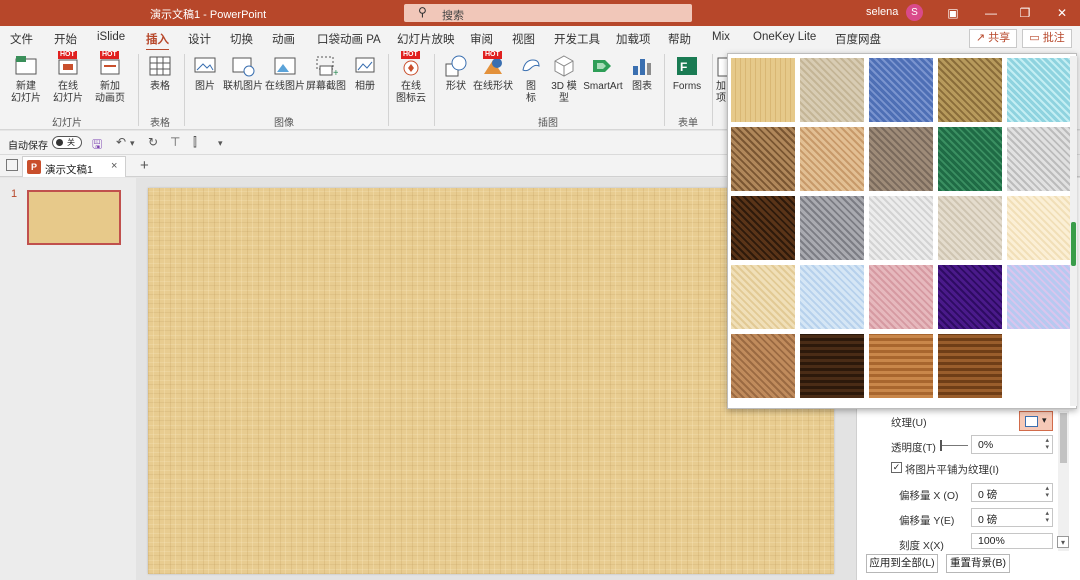 This screenshot has width=1080, height=580. What do you see at coordinates (901, 297) in the screenshot?
I see `texture-swatch-pink-tissue-paper` at bounding box center [901, 297].